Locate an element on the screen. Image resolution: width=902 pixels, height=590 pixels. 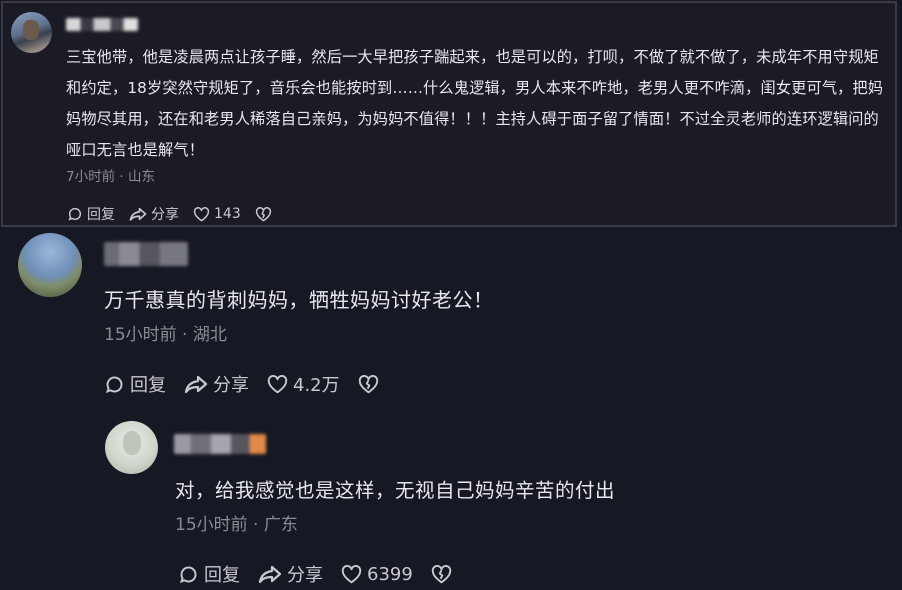
like-button: 4.2万 is located at coordinates (303, 384).